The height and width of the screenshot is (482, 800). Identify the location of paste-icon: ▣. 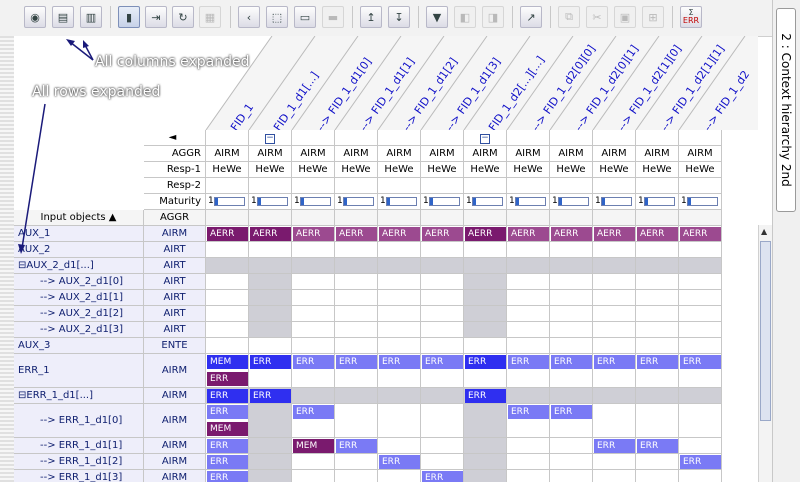
(625, 17).